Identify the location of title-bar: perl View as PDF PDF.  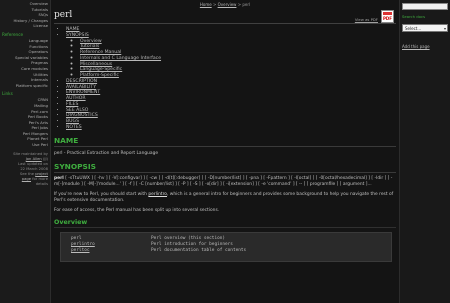
(225, 16).